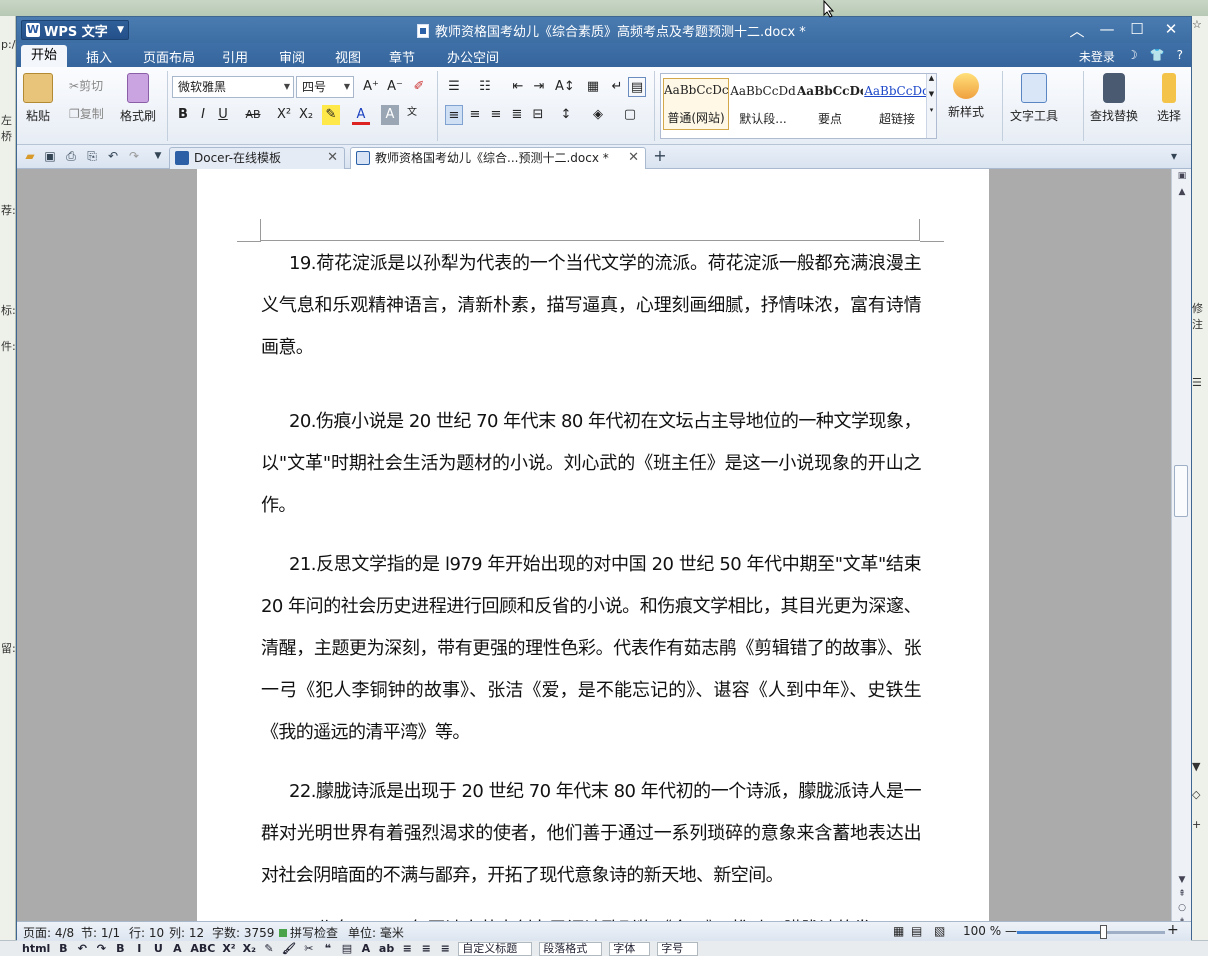 This screenshot has width=1208, height=956. I want to click on bg-tool: U, so click(158, 948).